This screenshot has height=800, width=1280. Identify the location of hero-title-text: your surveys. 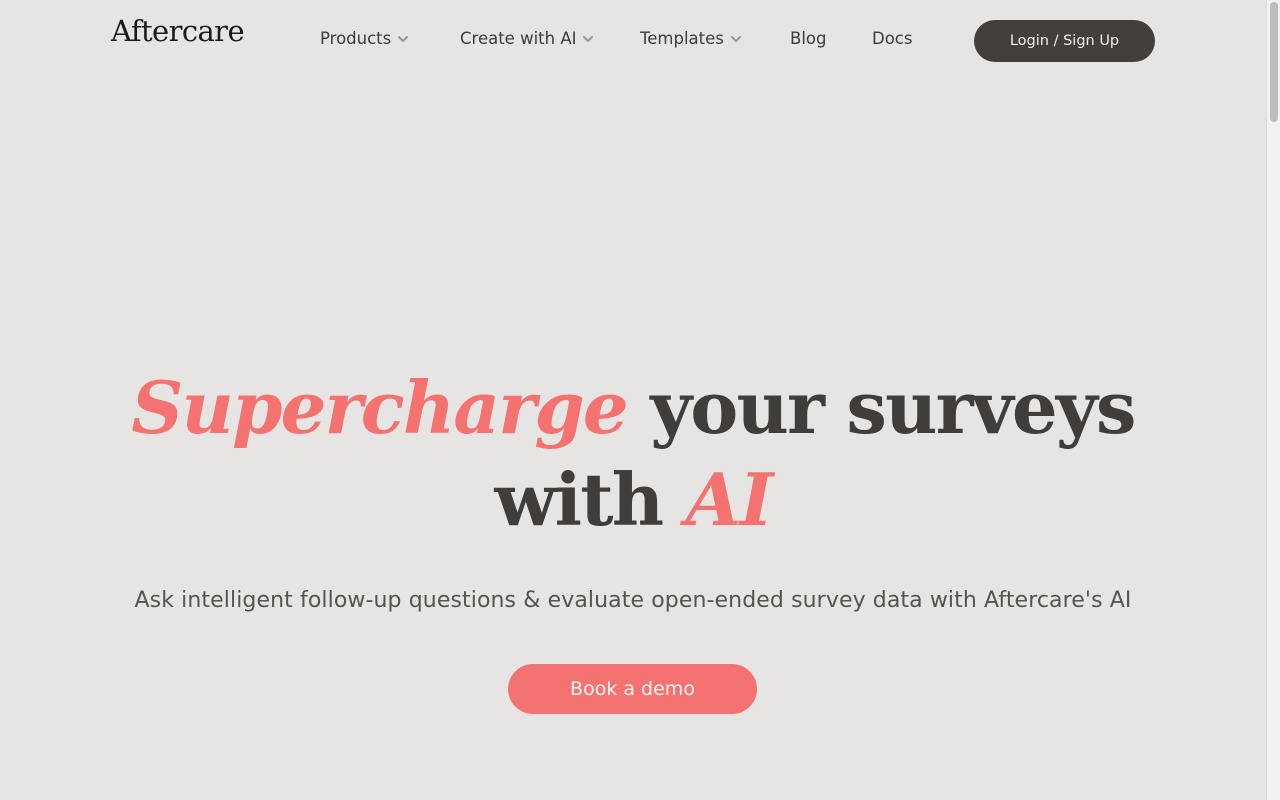
(893, 407).